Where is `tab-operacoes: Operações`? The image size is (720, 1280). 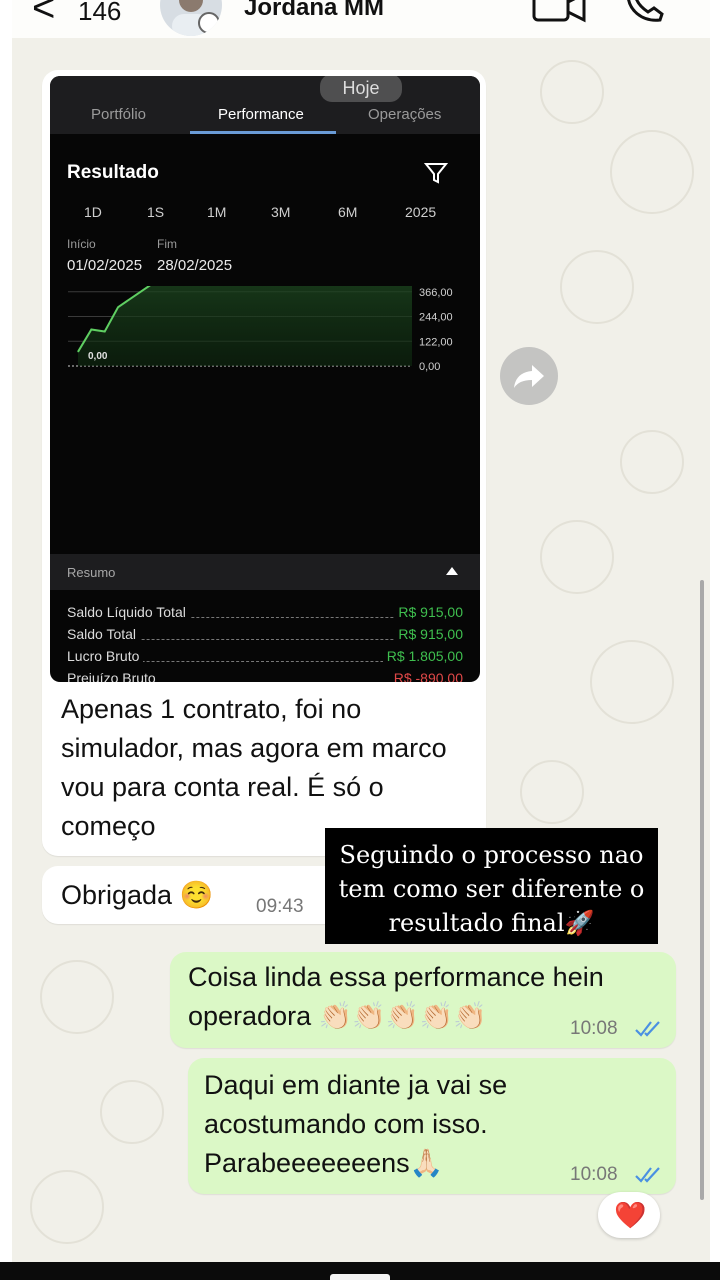
tab-operacoes: Operações is located at coordinates (404, 114).